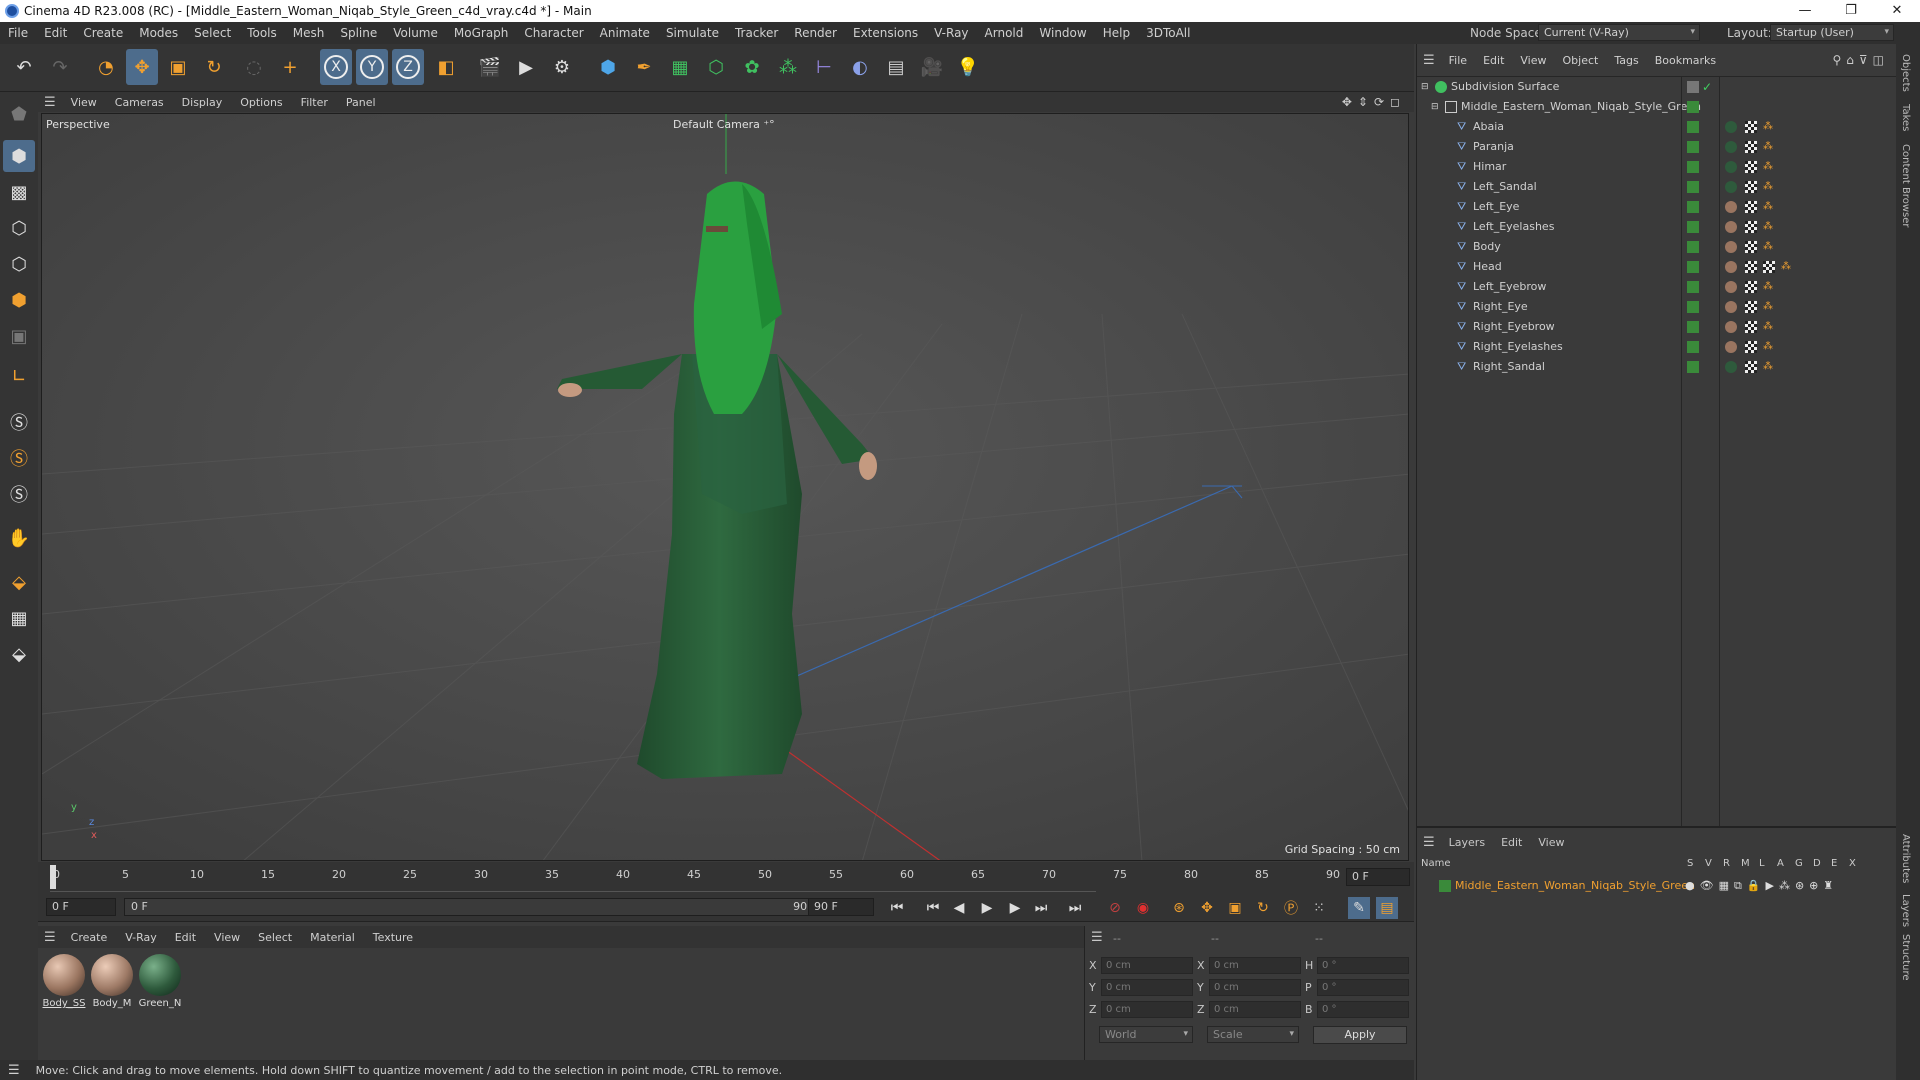 The image size is (1920, 1080). Describe the element at coordinates (1897, 11) in the screenshot. I see `close-button: ✕` at that location.